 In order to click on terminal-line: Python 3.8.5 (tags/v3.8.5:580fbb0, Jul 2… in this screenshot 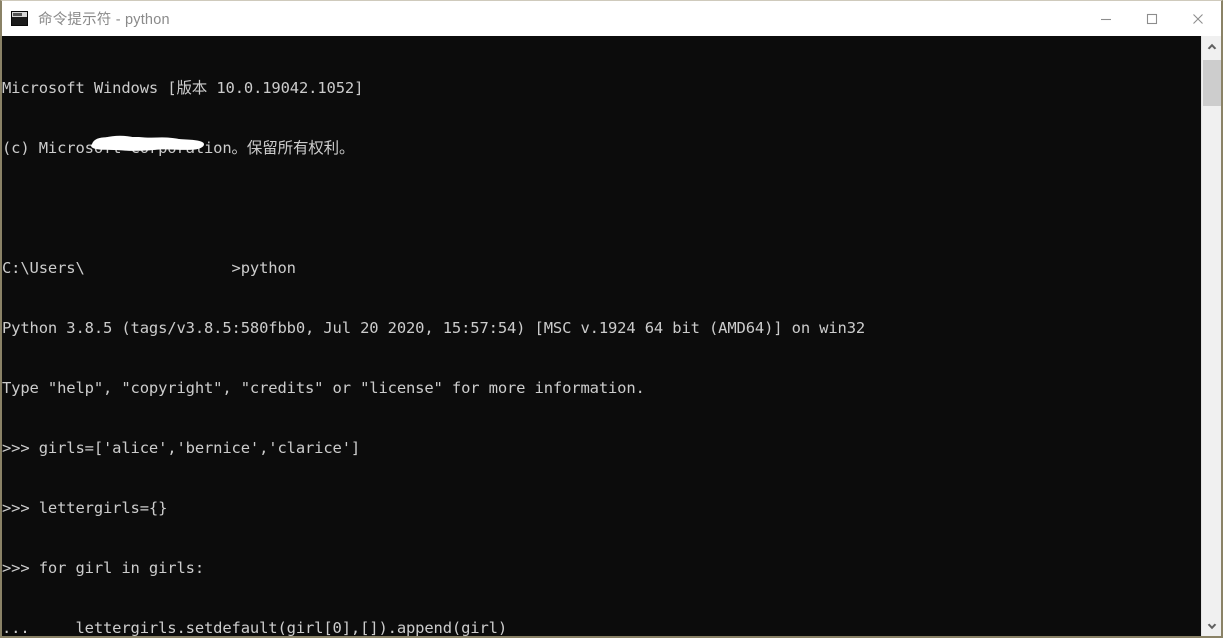, I will do `click(434, 328)`.